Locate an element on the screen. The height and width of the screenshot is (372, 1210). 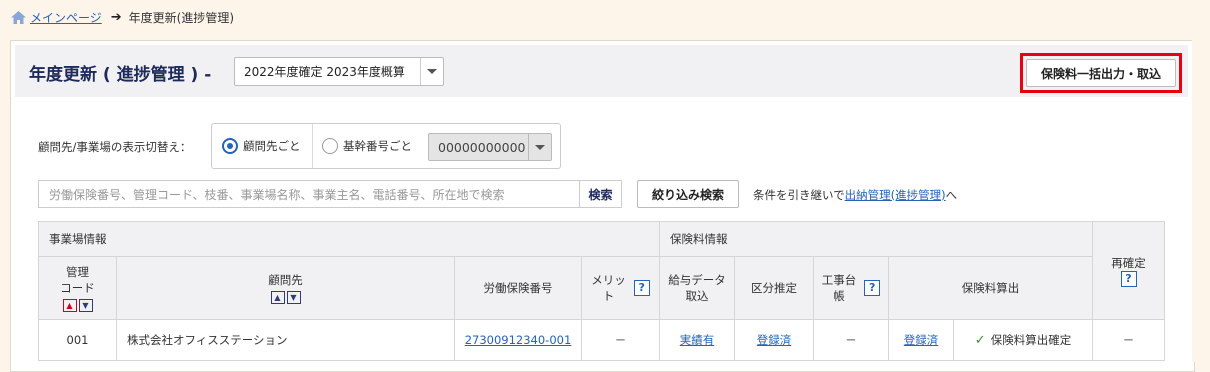
col-code-label-1: 管理 is located at coordinates (77, 271).